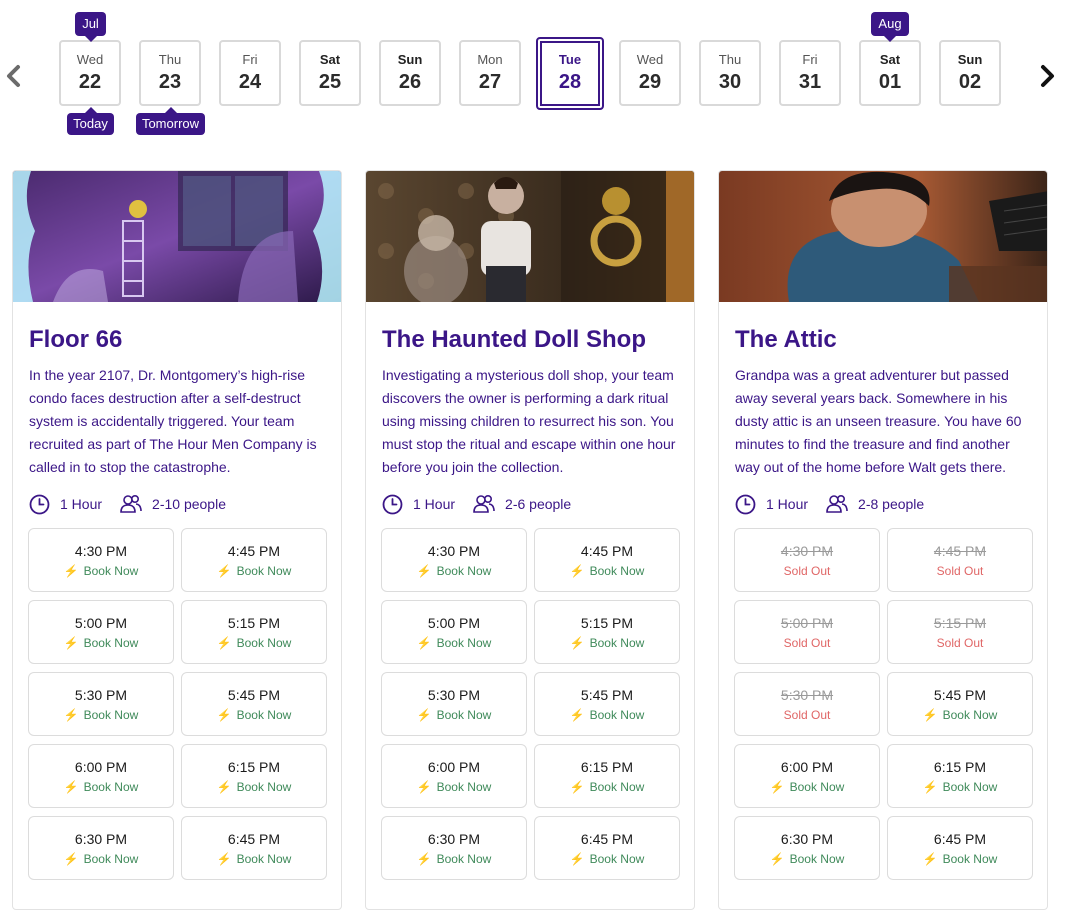  What do you see at coordinates (607, 695) in the screenshot?
I see `slot-time: 5:45 PM` at bounding box center [607, 695].